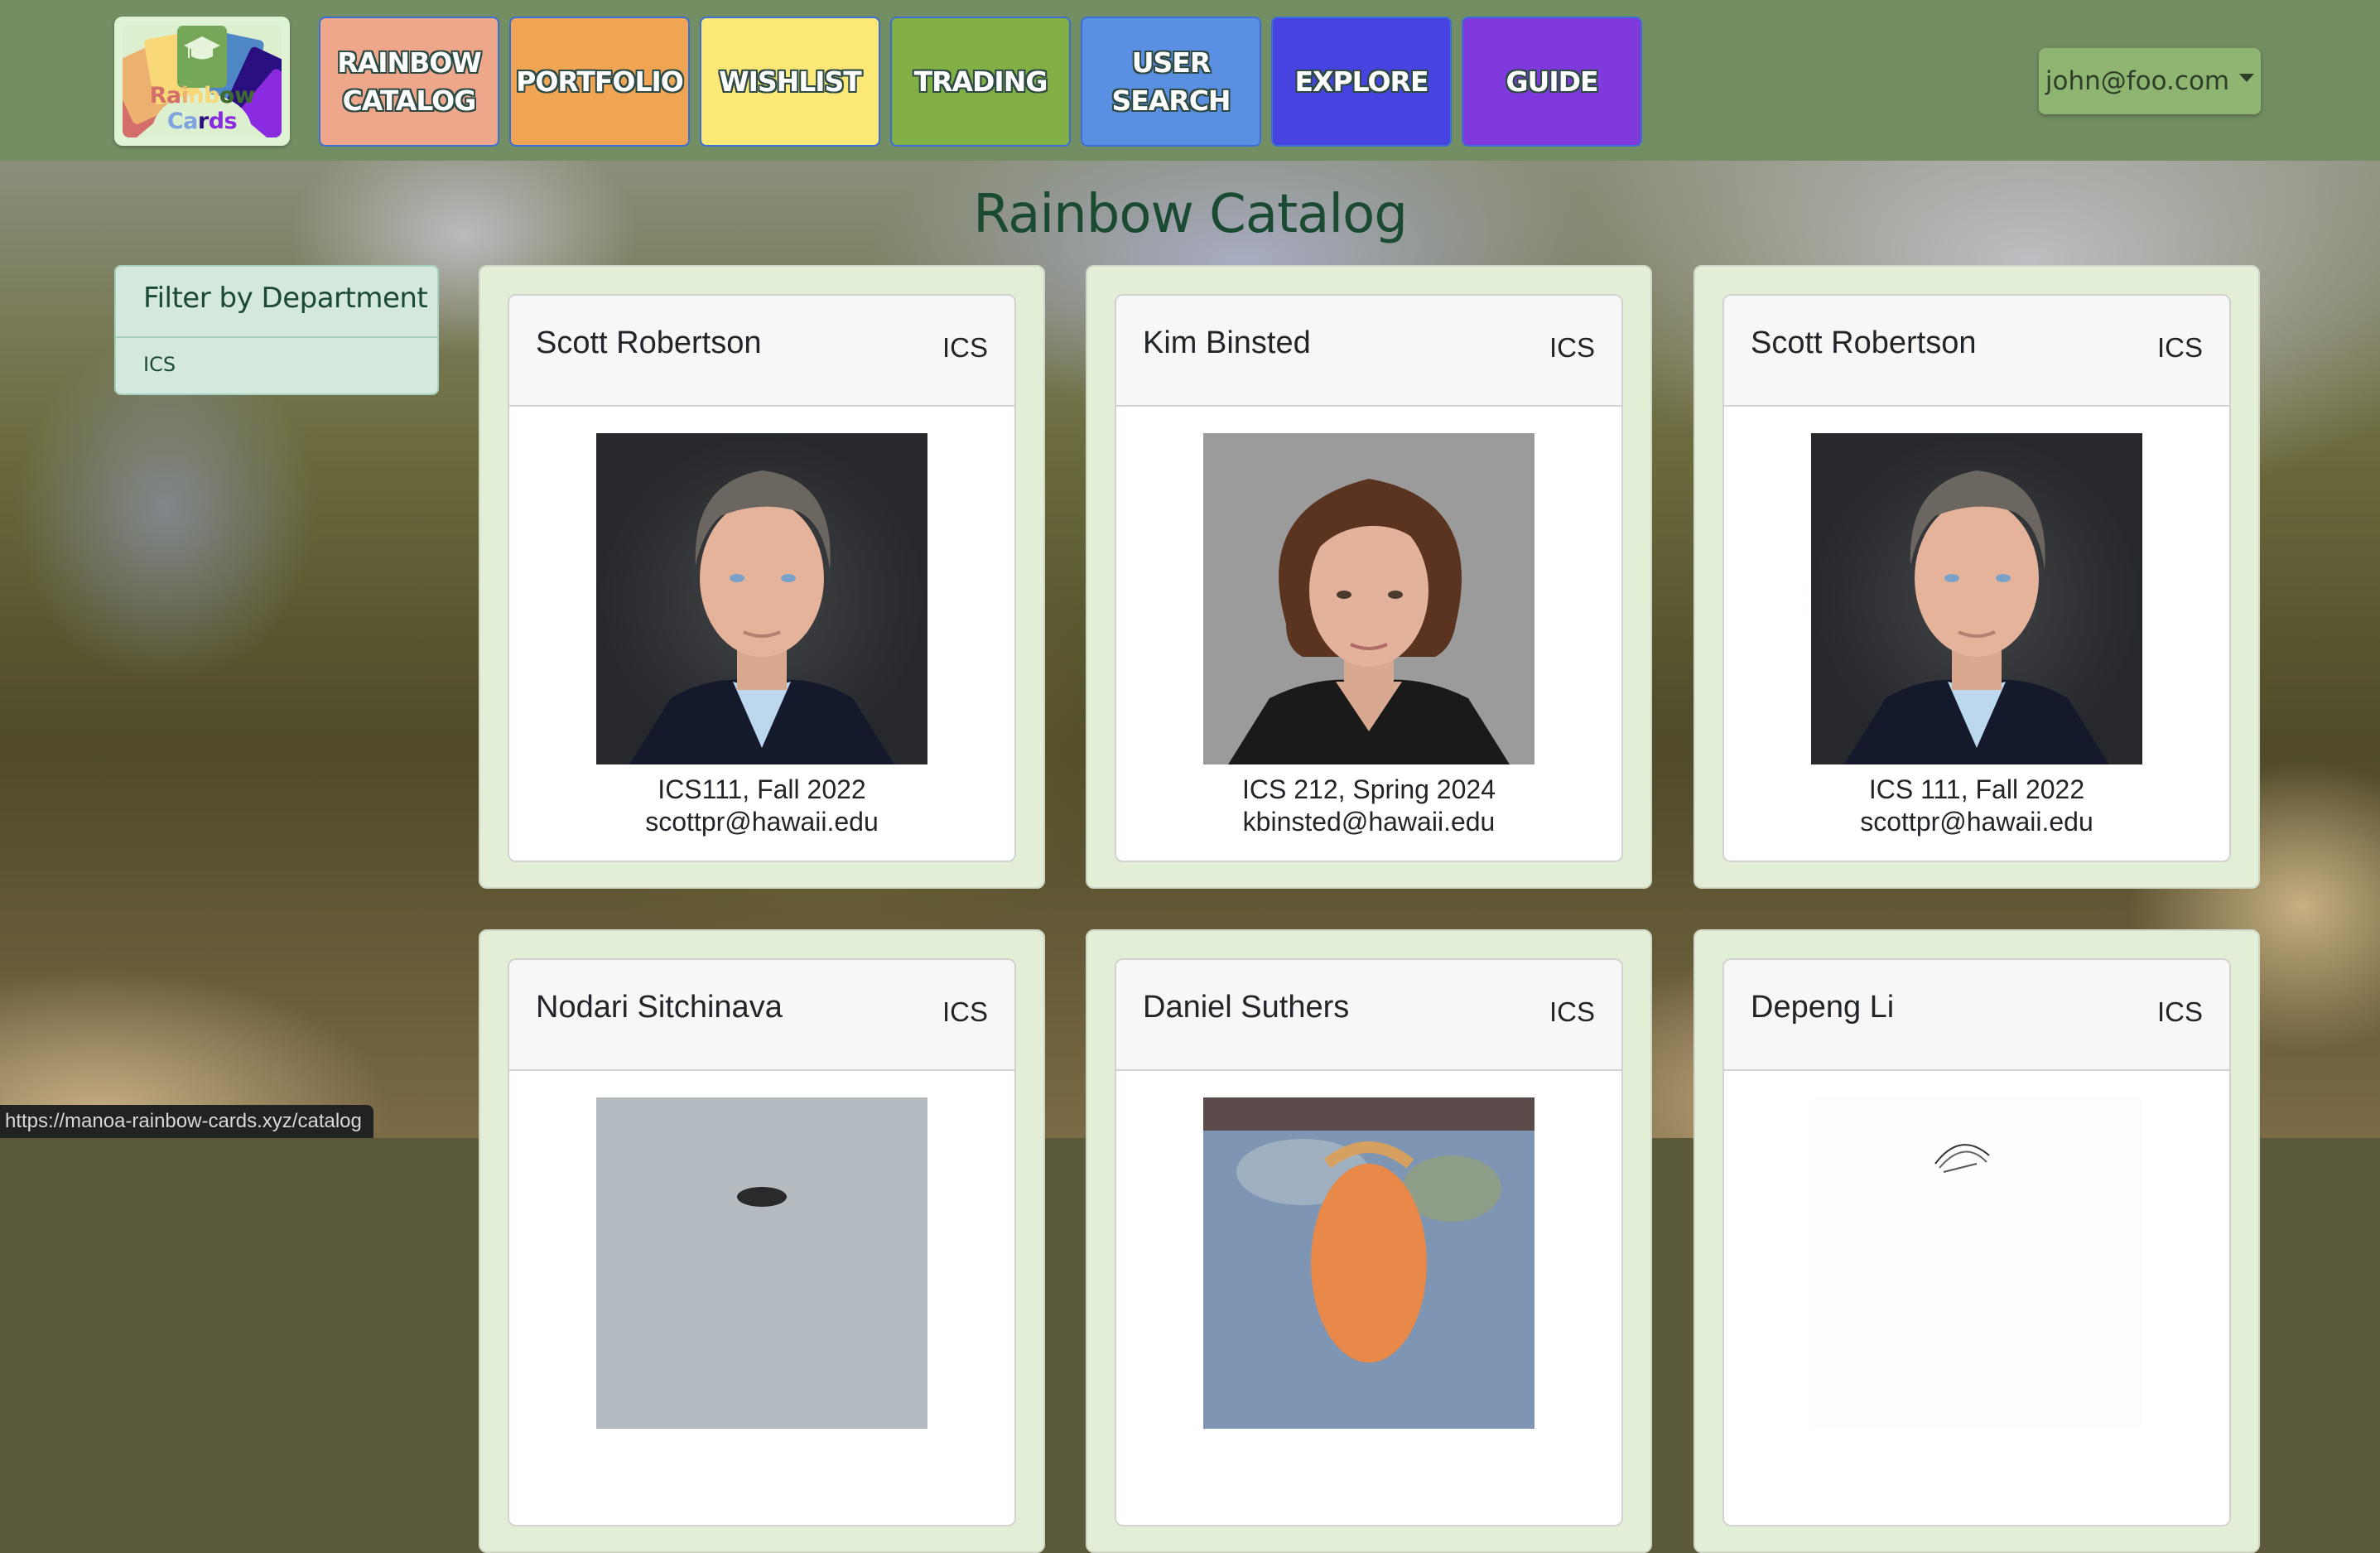  What do you see at coordinates (1976, 789) in the screenshot?
I see `course-info: ICS 111, Fall 2022` at bounding box center [1976, 789].